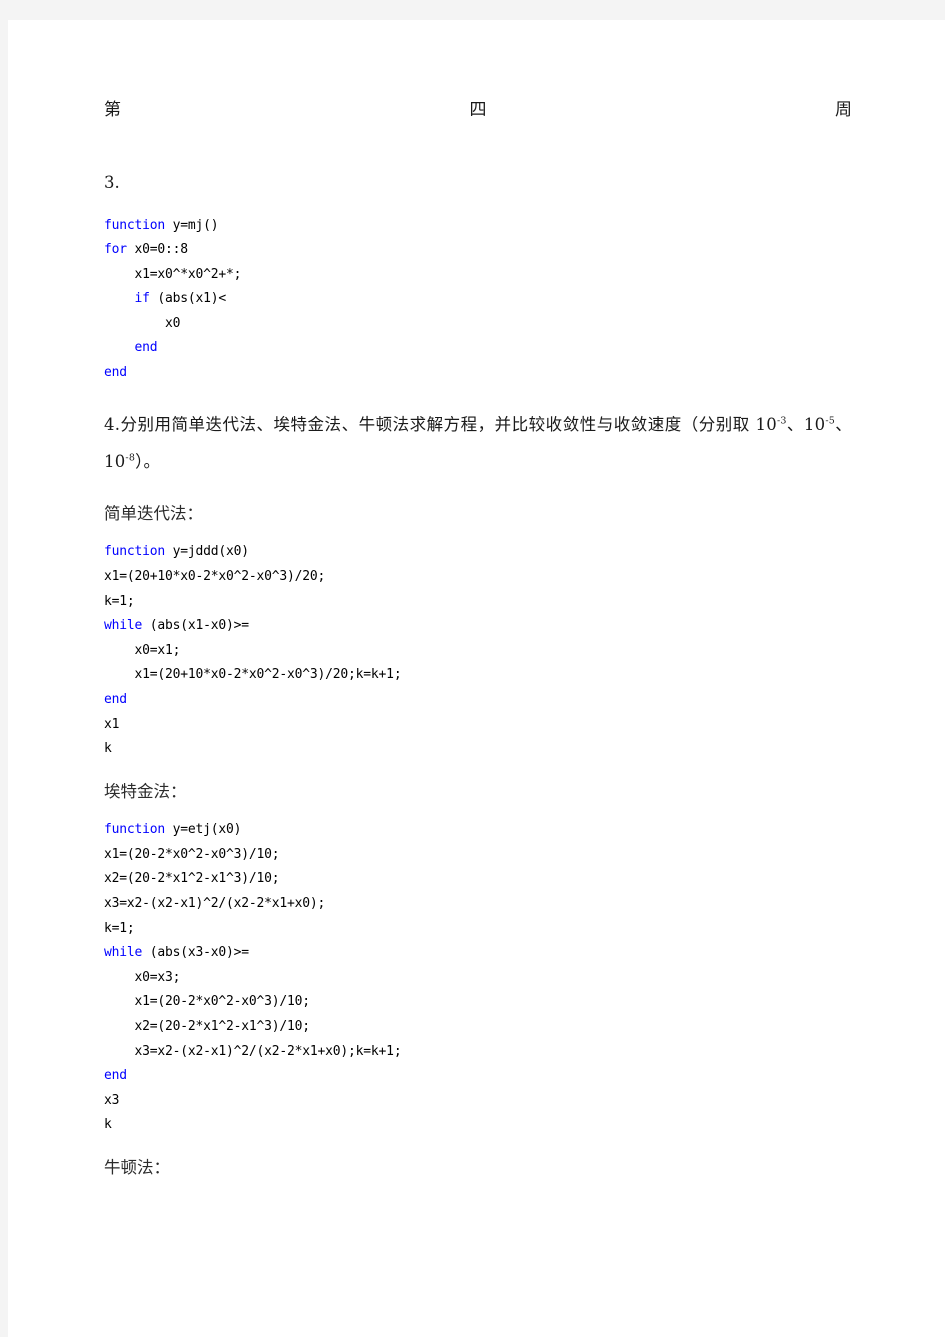 Image resolution: width=945 pixels, height=1337 pixels. What do you see at coordinates (188, 299) in the screenshot?
I see `code-text: (abs(x1)<` at bounding box center [188, 299].